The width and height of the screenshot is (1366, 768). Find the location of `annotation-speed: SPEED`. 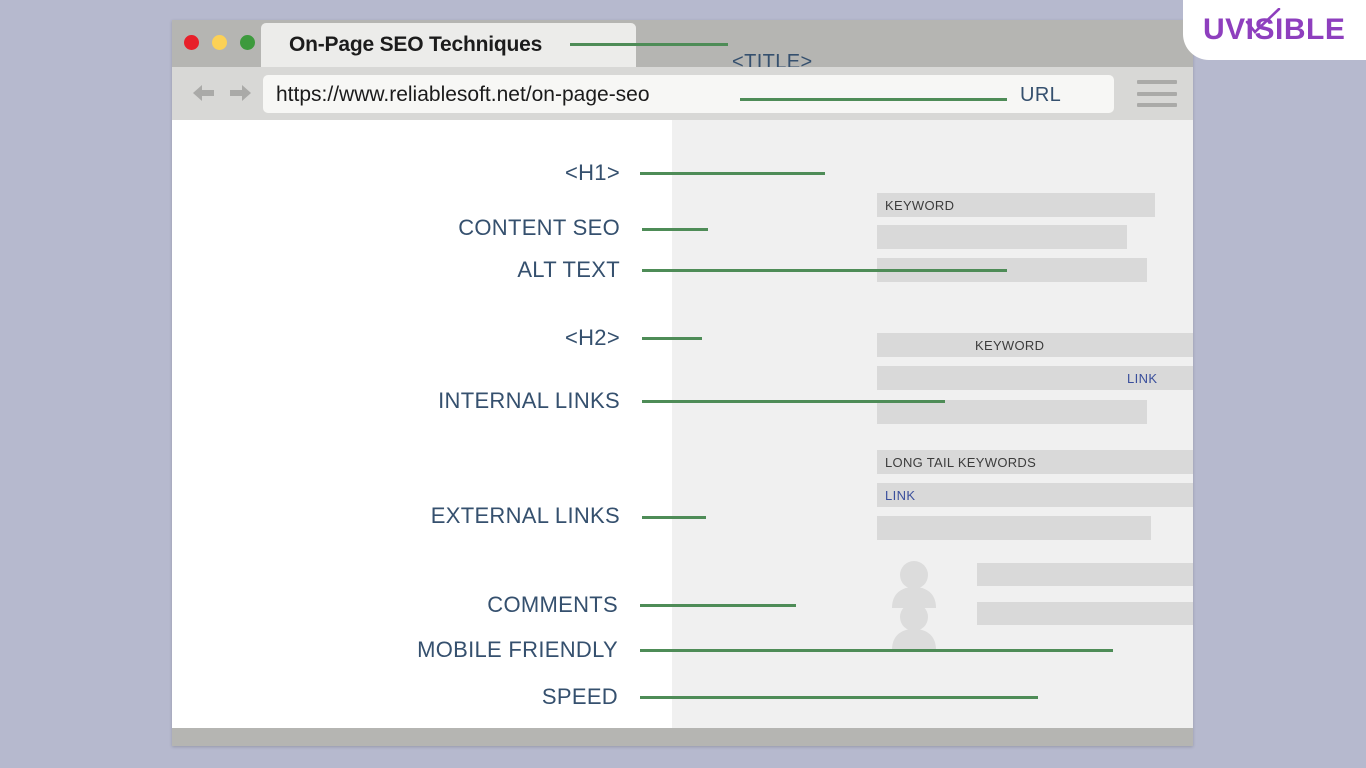

annotation-speed: SPEED is located at coordinates (579, 696).